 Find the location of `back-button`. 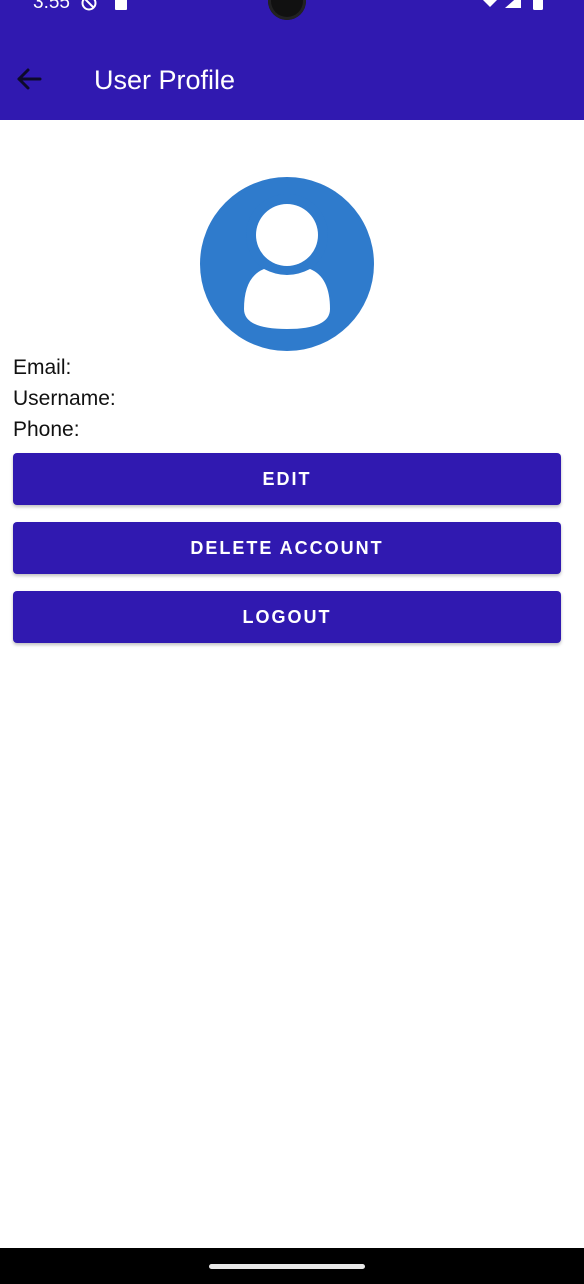

back-button is located at coordinates (29, 79).